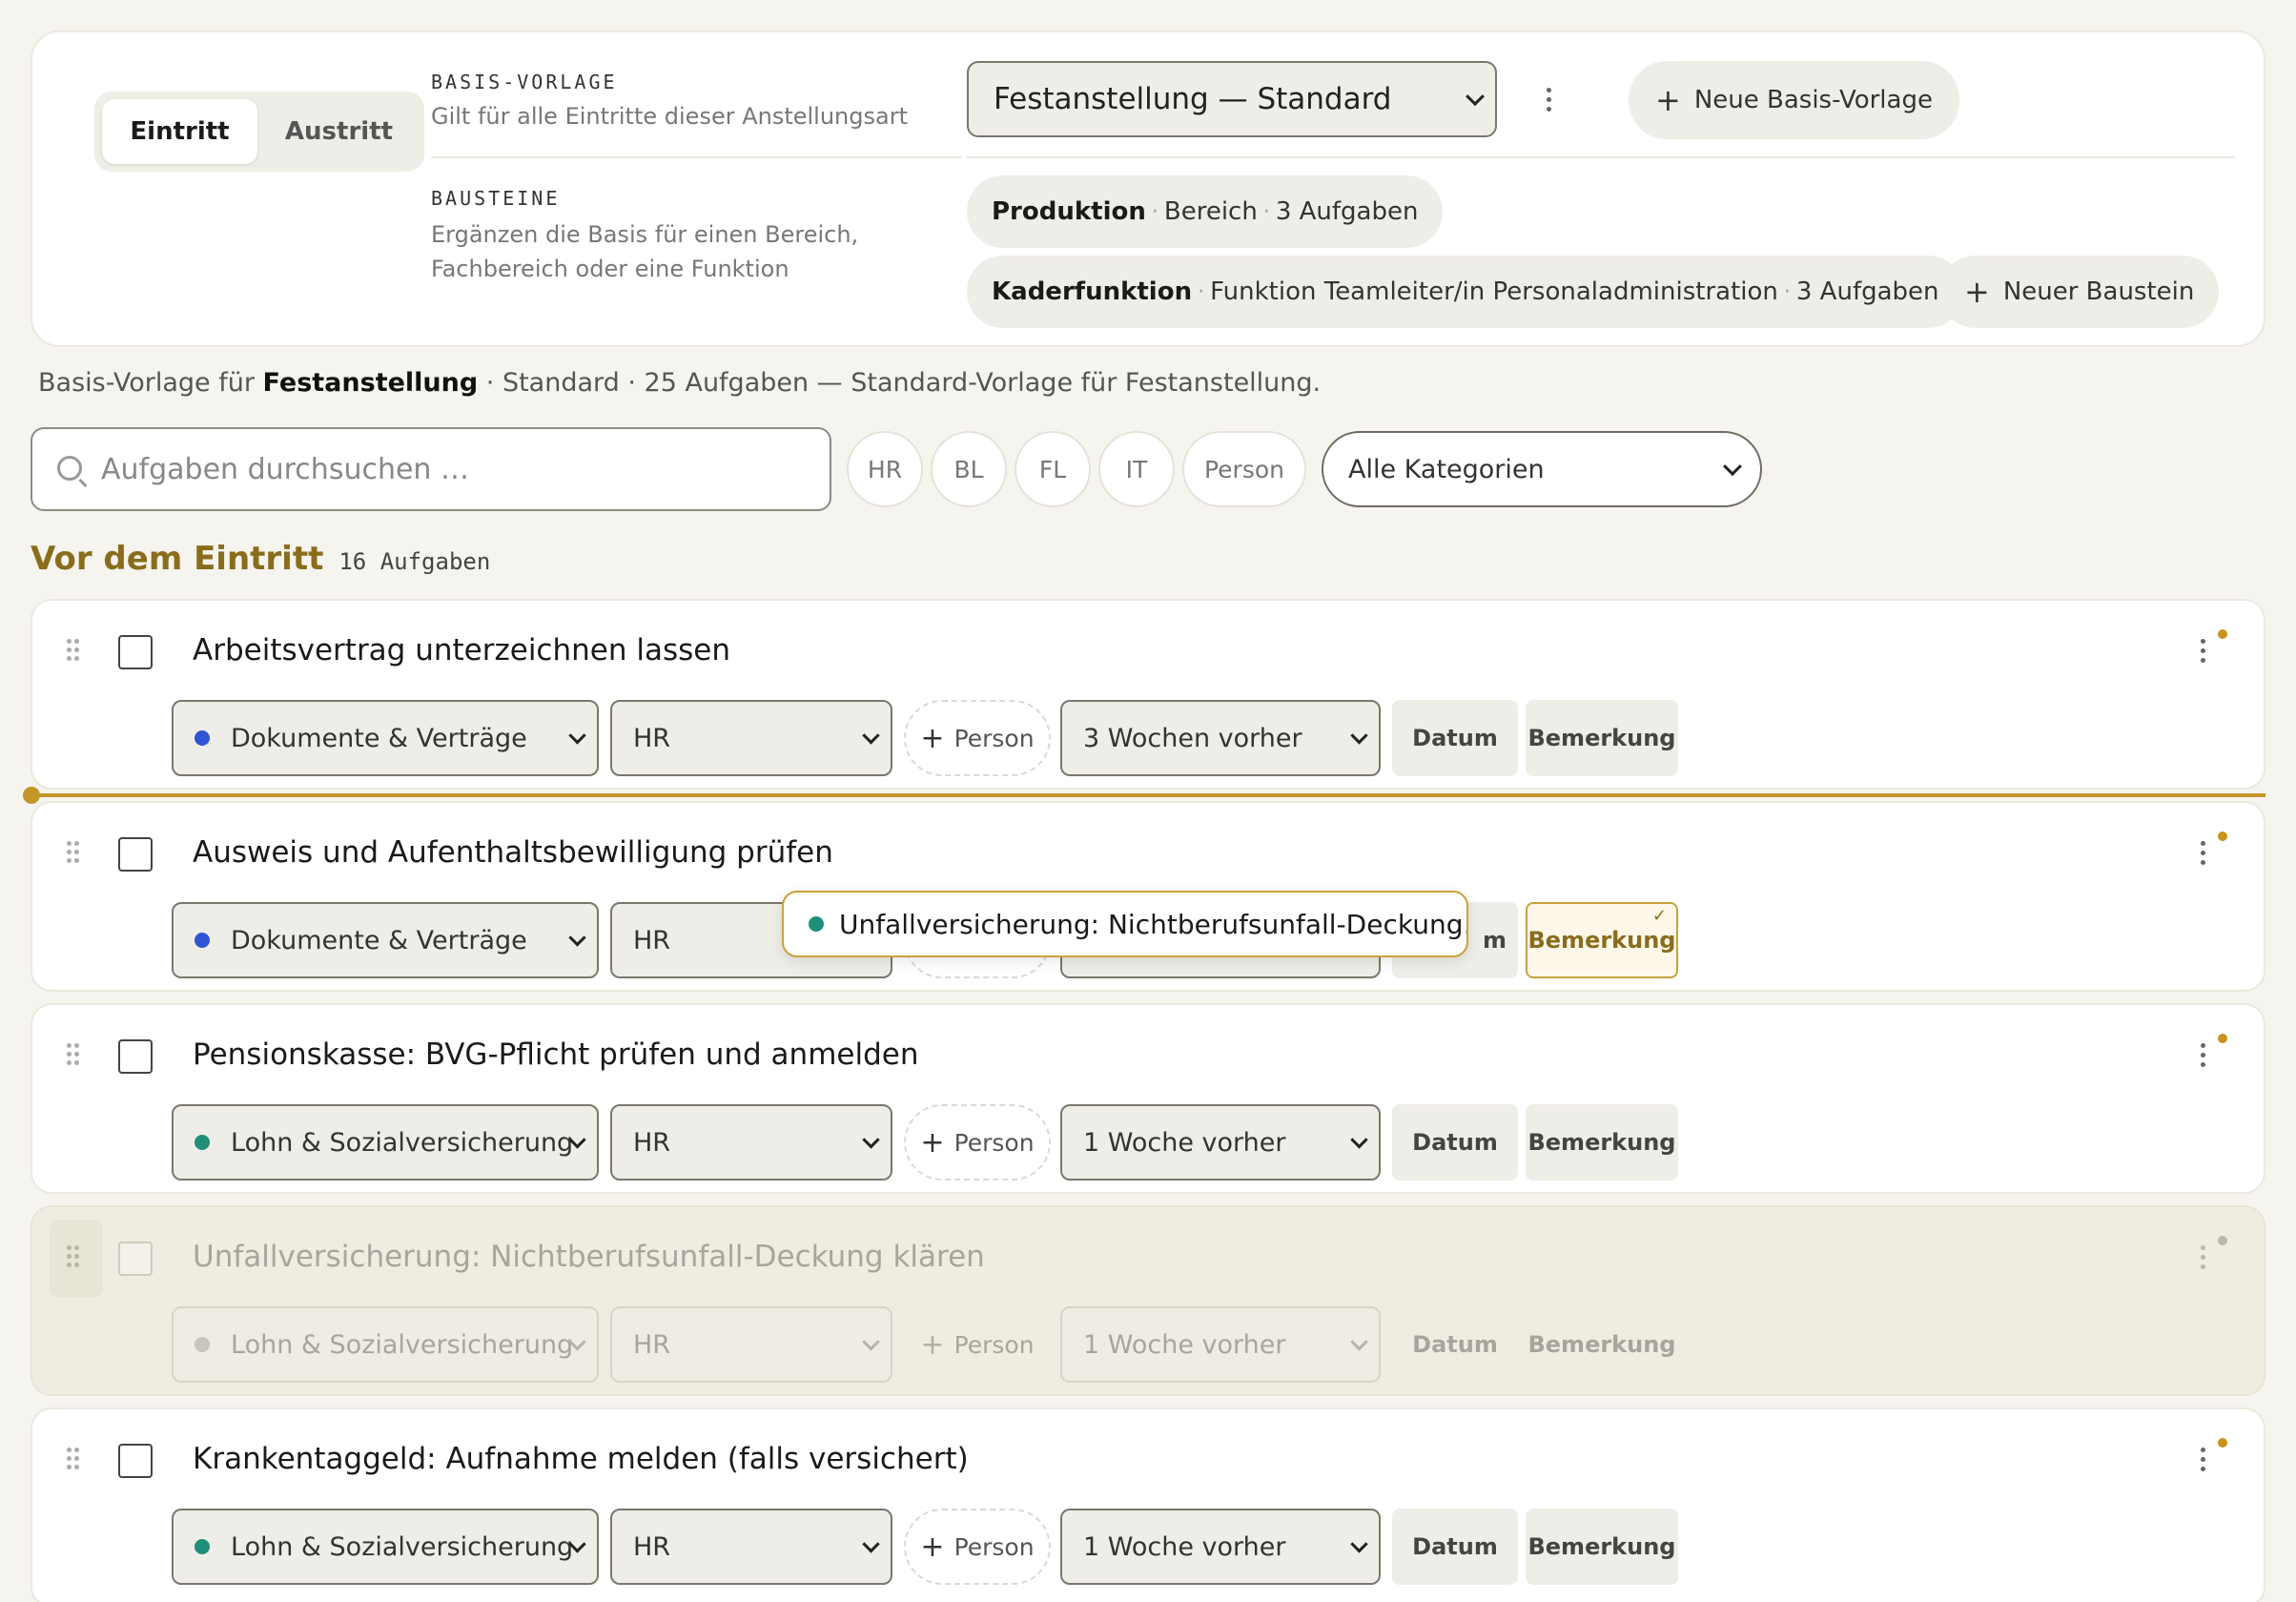  I want to click on base-template-select: Festanstellung — Standard, so click(1232, 99).